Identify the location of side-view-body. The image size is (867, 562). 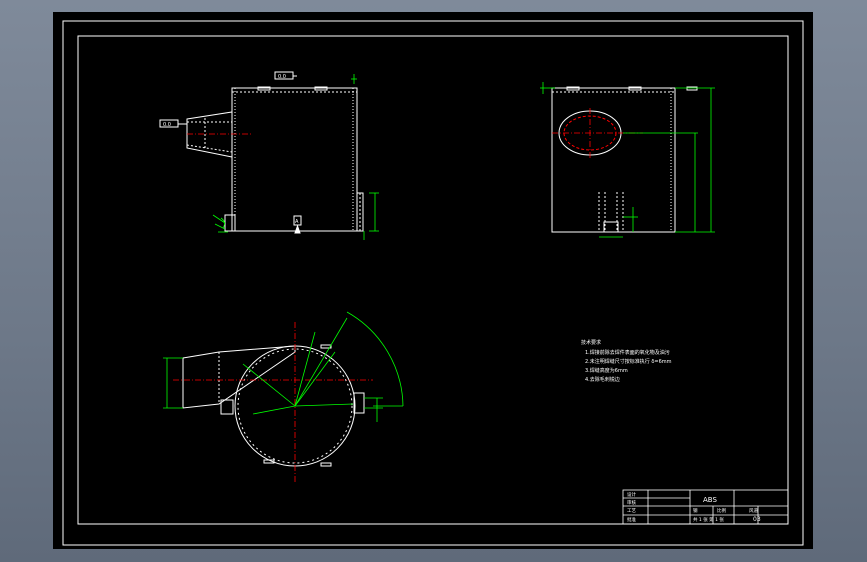
(613, 160).